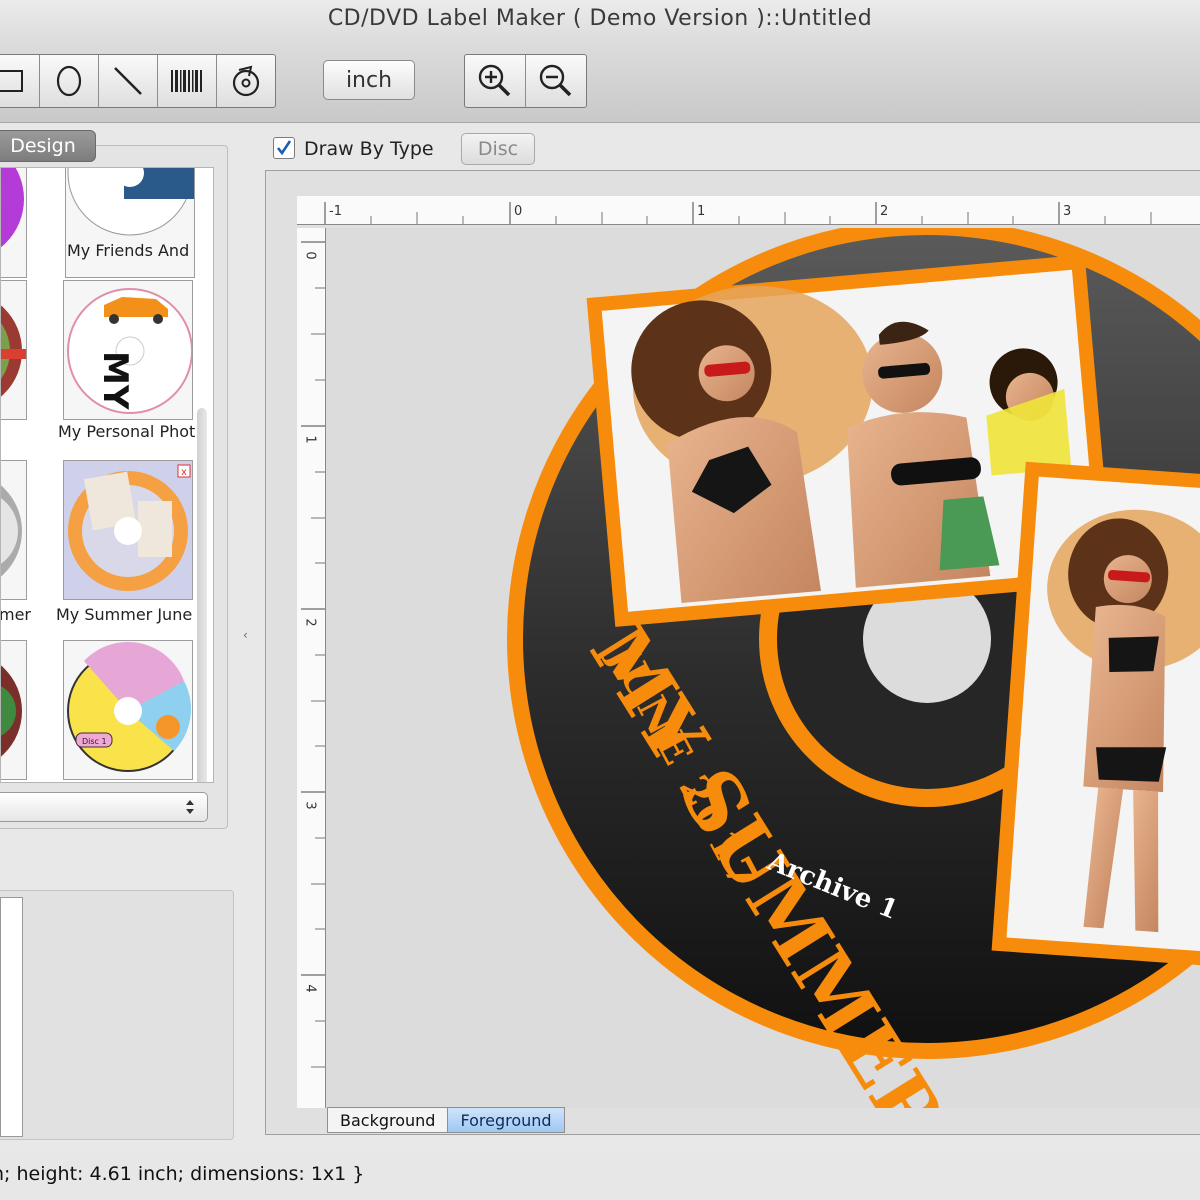  Describe the element at coordinates (498, 149) in the screenshot. I see `disc-button: Disc` at that location.